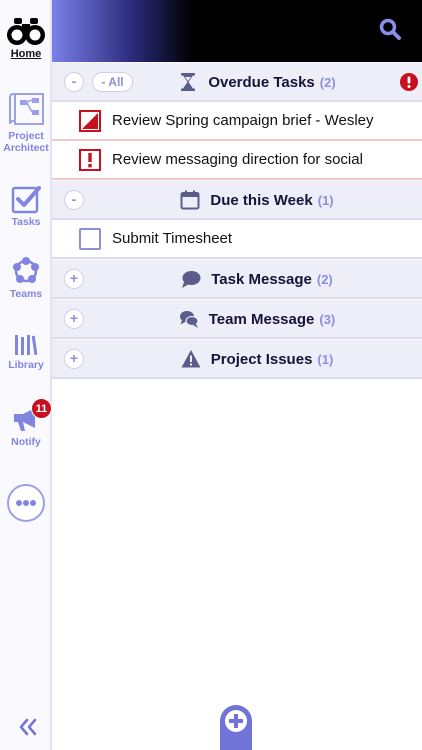  Describe the element at coordinates (26, 136) in the screenshot. I see `nav-project-label-1: Project` at that location.